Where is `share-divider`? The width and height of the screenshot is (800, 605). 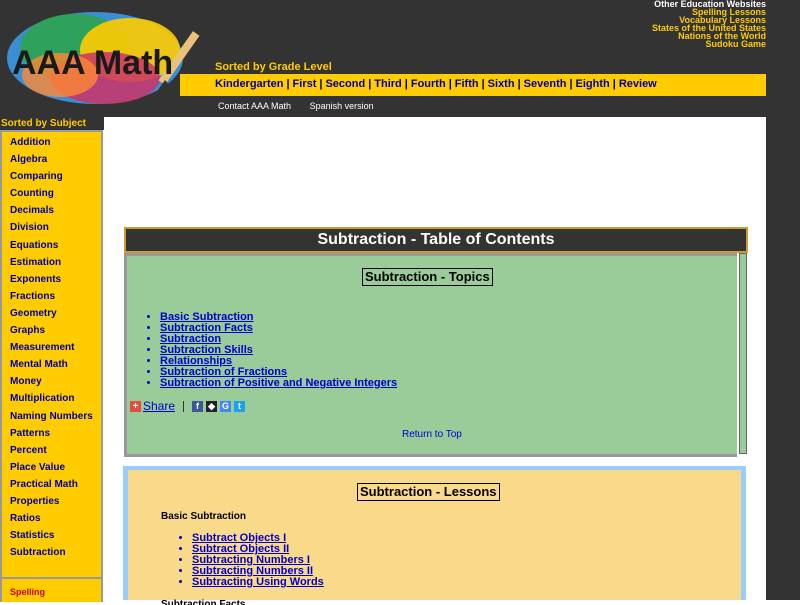 share-divider is located at coordinates (184, 406).